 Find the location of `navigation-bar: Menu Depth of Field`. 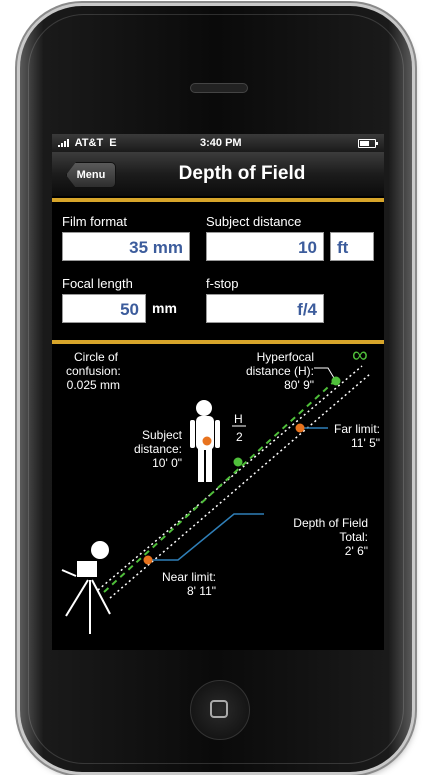

navigation-bar: Menu Depth of Field is located at coordinates (218, 174).